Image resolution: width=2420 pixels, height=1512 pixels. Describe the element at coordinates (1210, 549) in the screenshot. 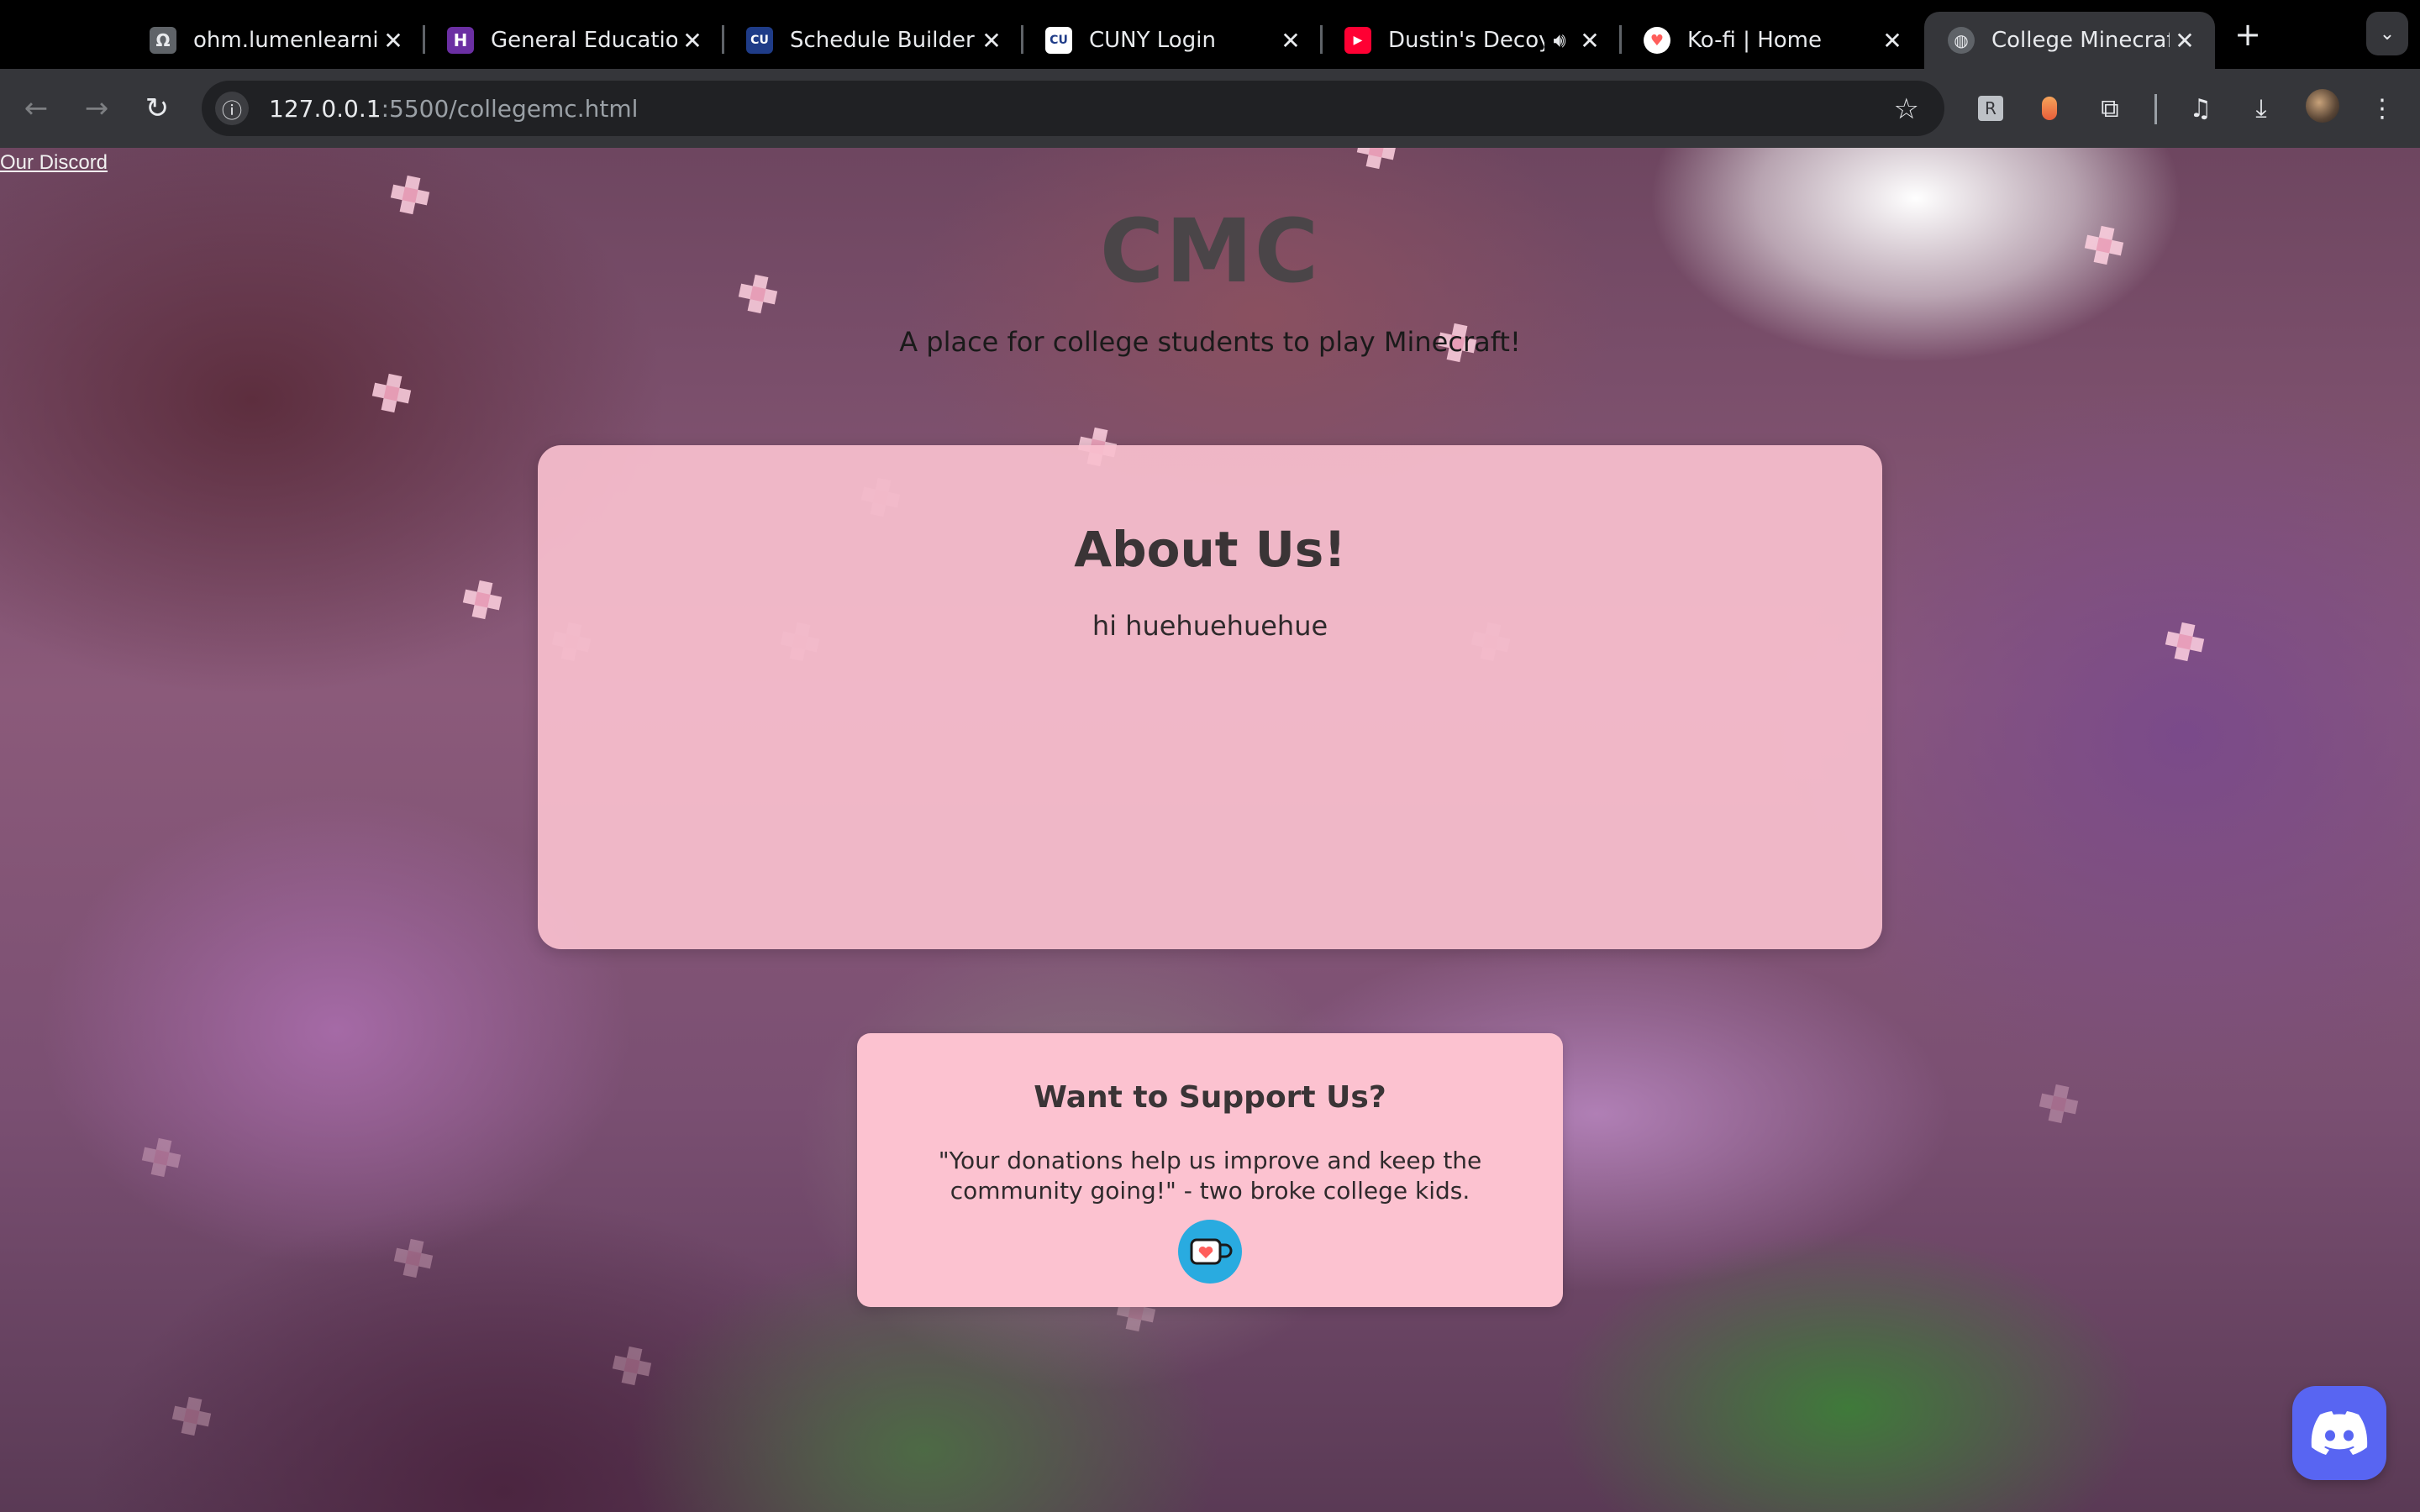

I see `about-heading: About Us!` at that location.